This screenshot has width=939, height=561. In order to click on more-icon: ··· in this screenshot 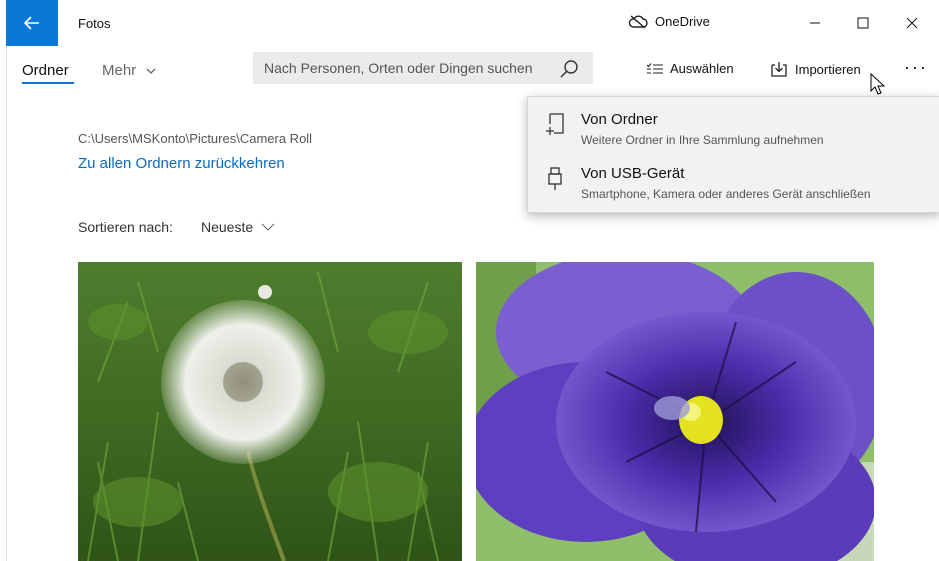, I will do `click(916, 67)`.